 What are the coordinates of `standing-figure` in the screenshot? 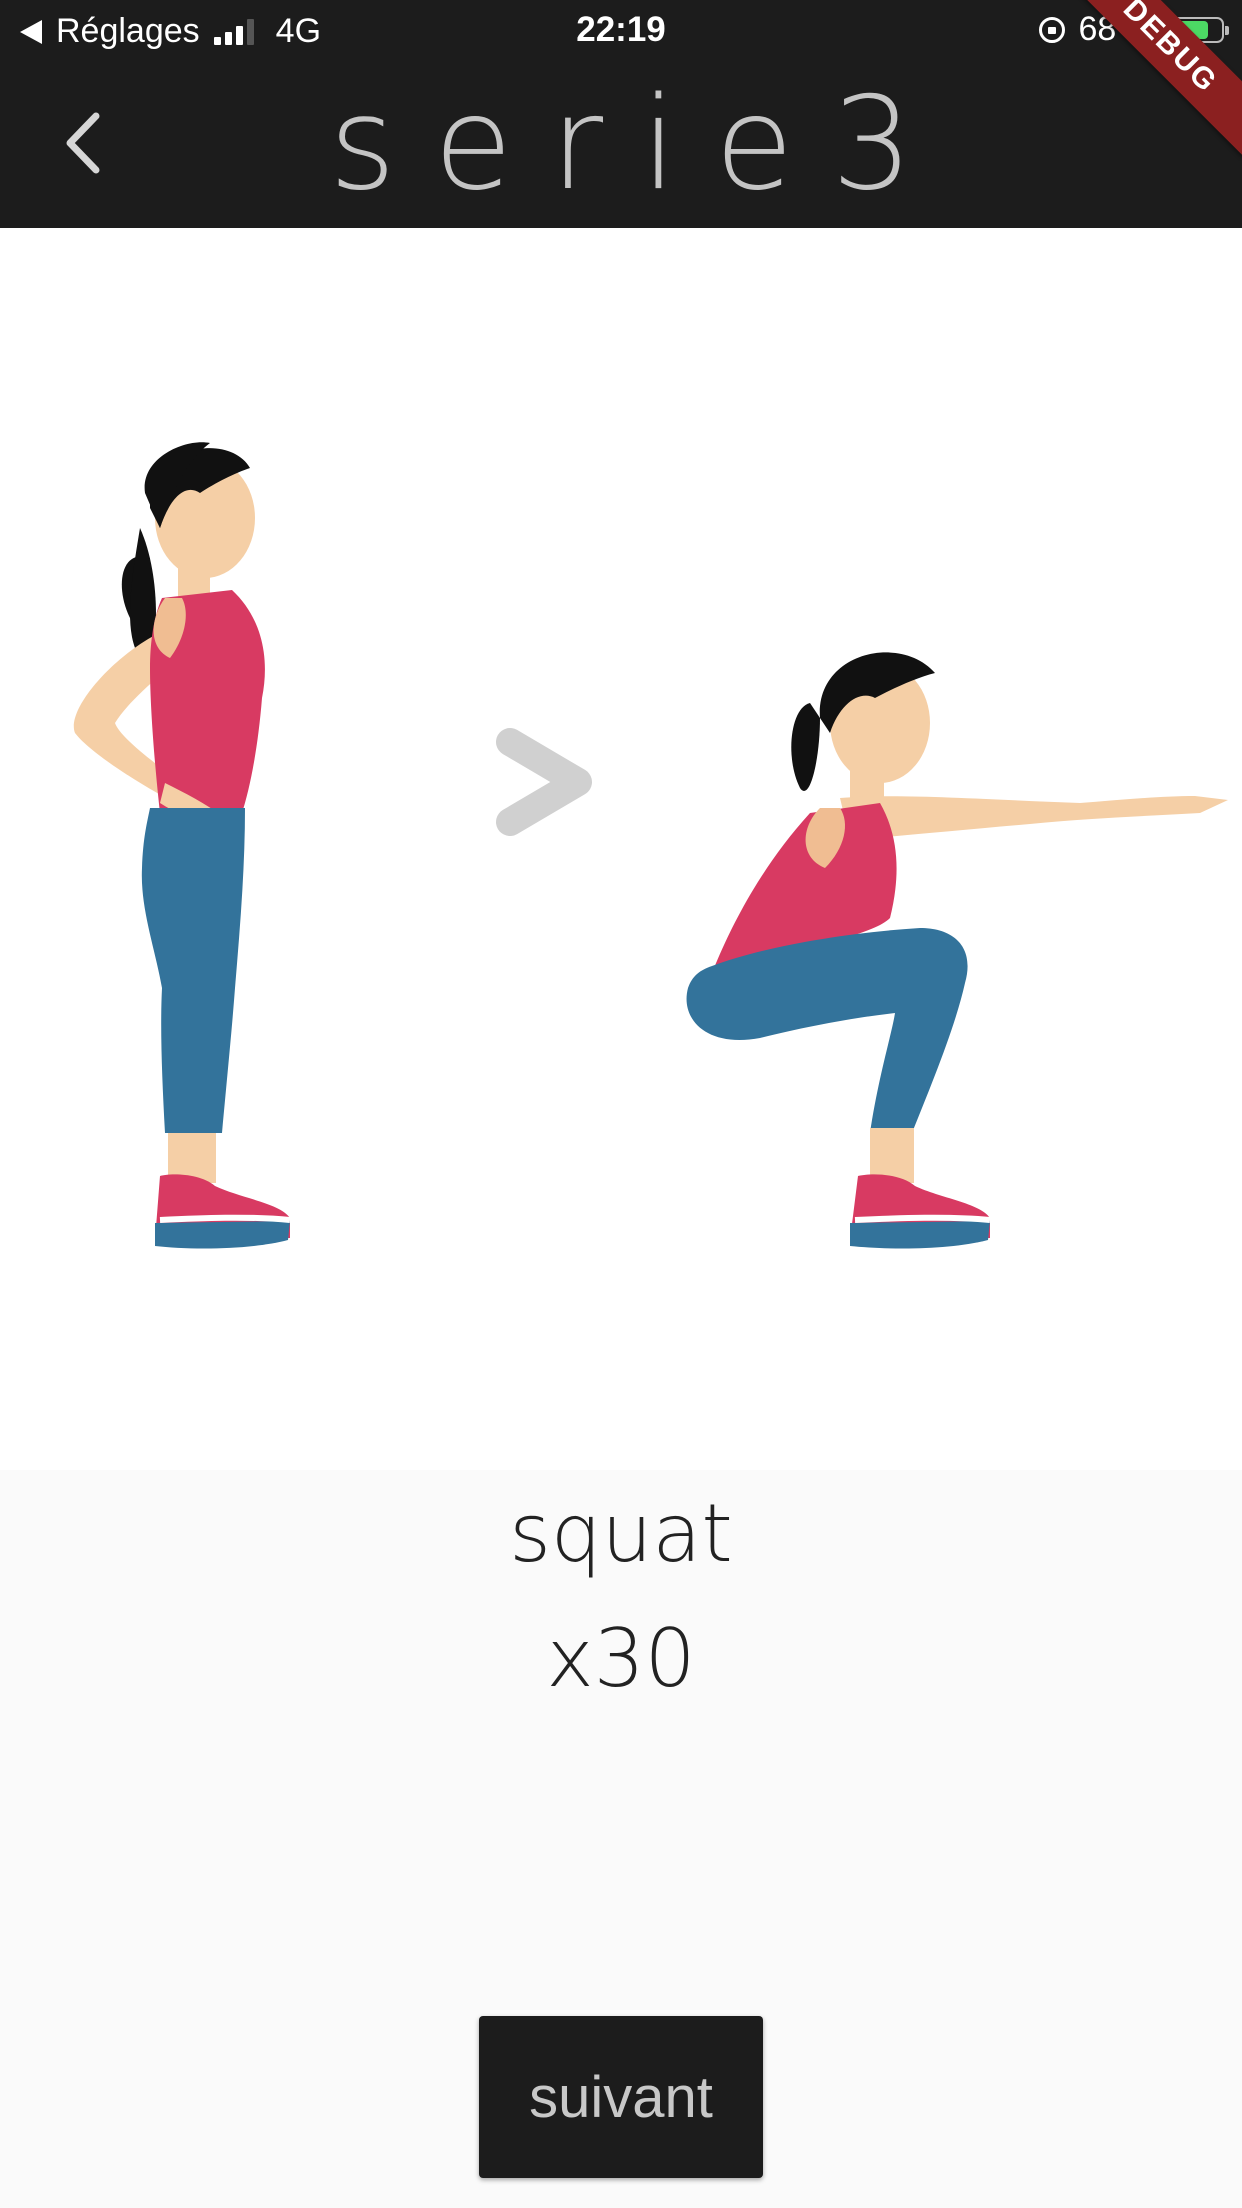 It's located at (182, 845).